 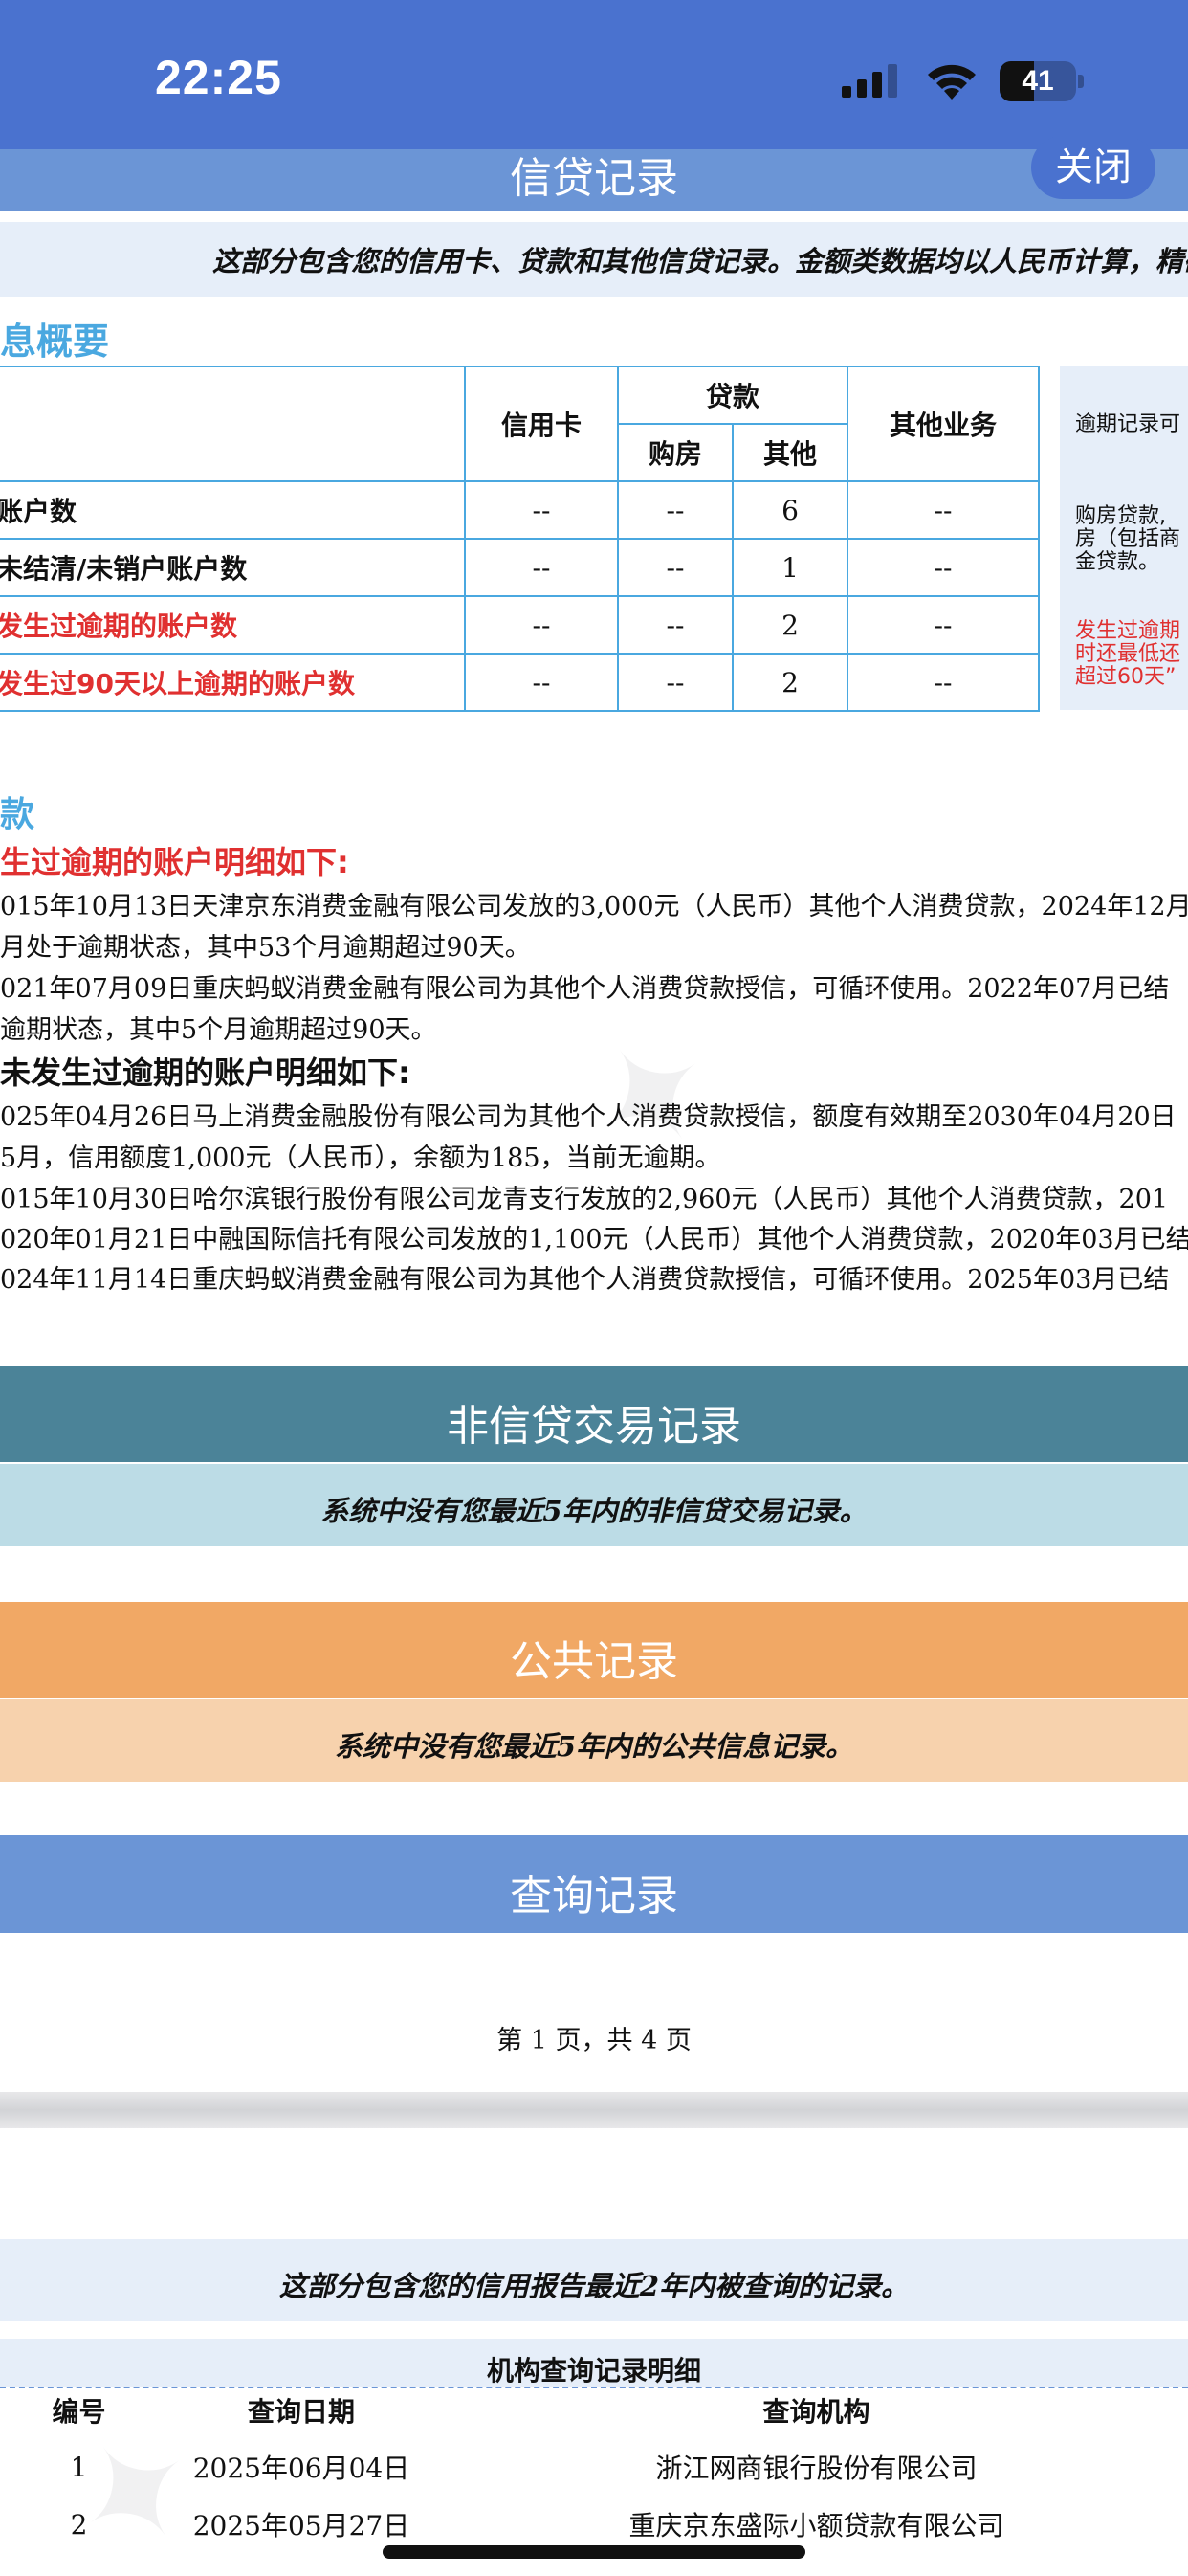 What do you see at coordinates (301, 2468) in the screenshot?
I see `table-cell: 2025年06月04日` at bounding box center [301, 2468].